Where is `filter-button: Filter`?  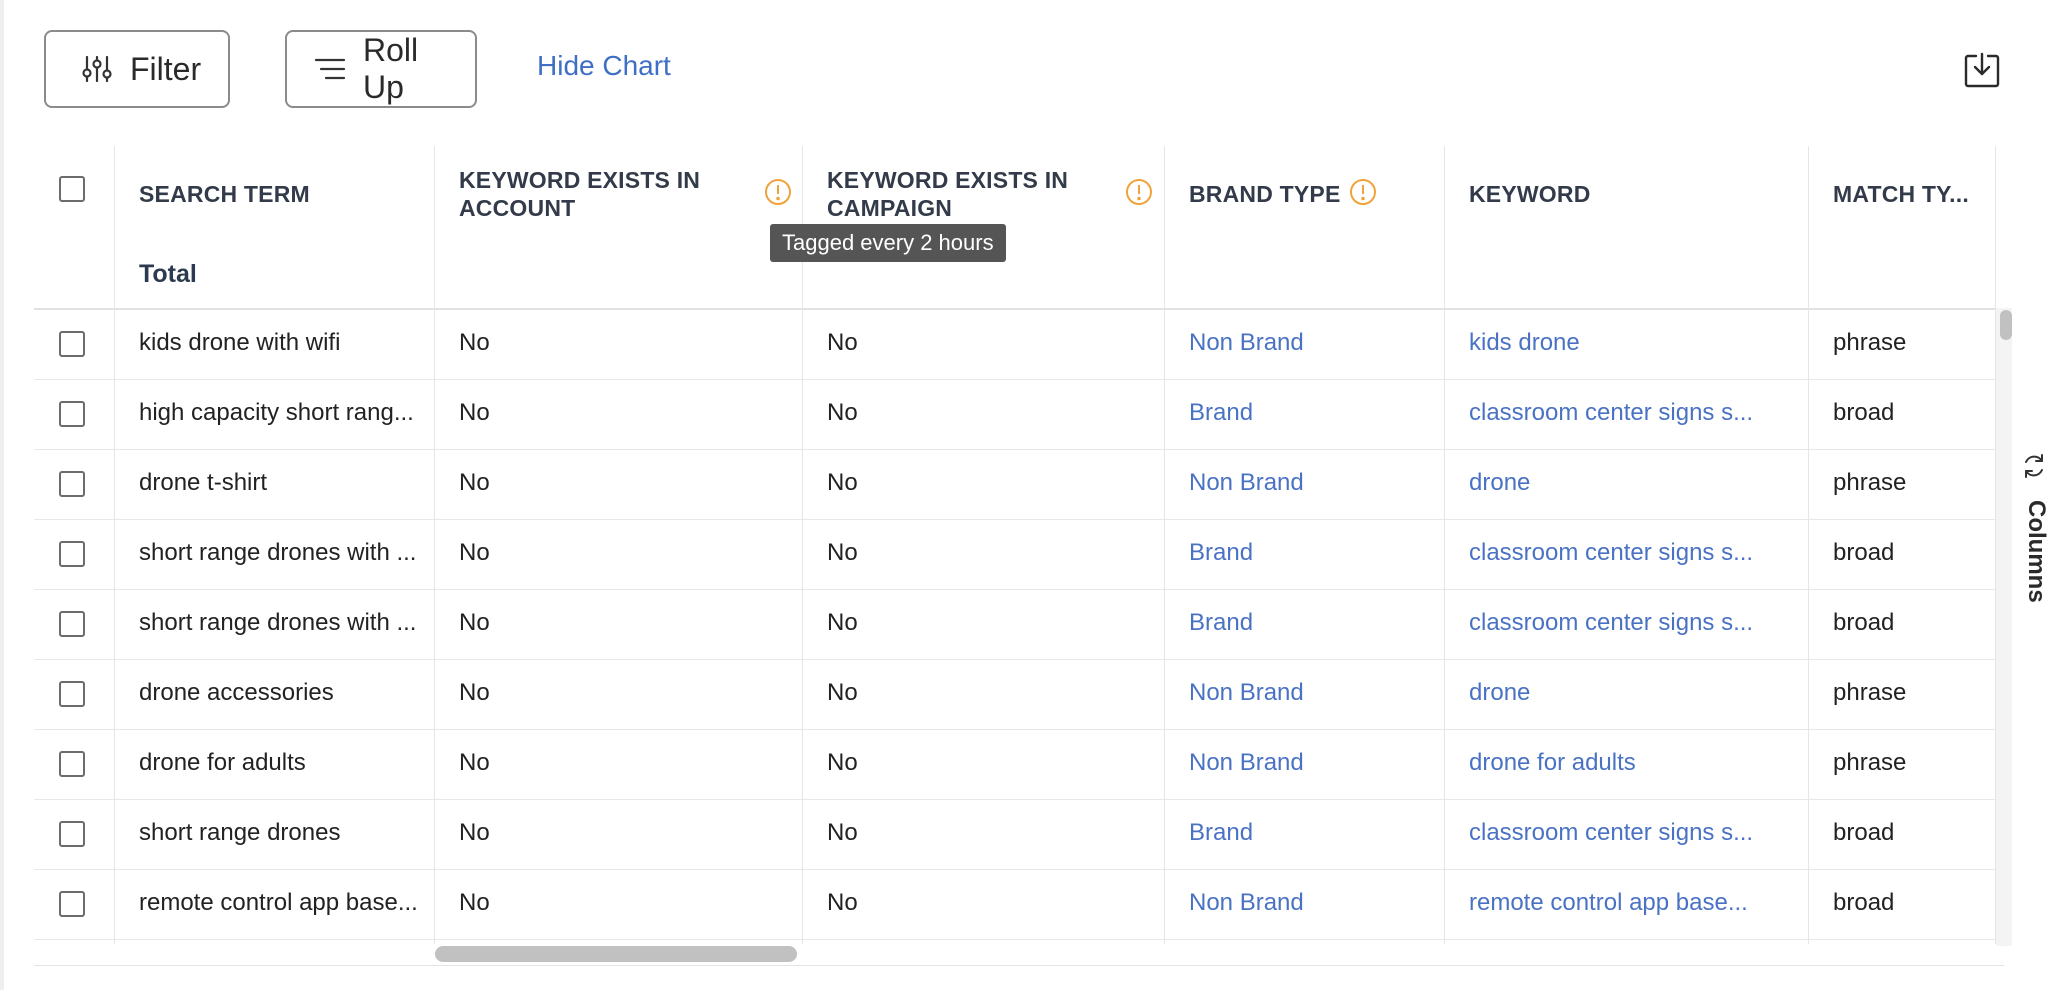 filter-button: Filter is located at coordinates (137, 69).